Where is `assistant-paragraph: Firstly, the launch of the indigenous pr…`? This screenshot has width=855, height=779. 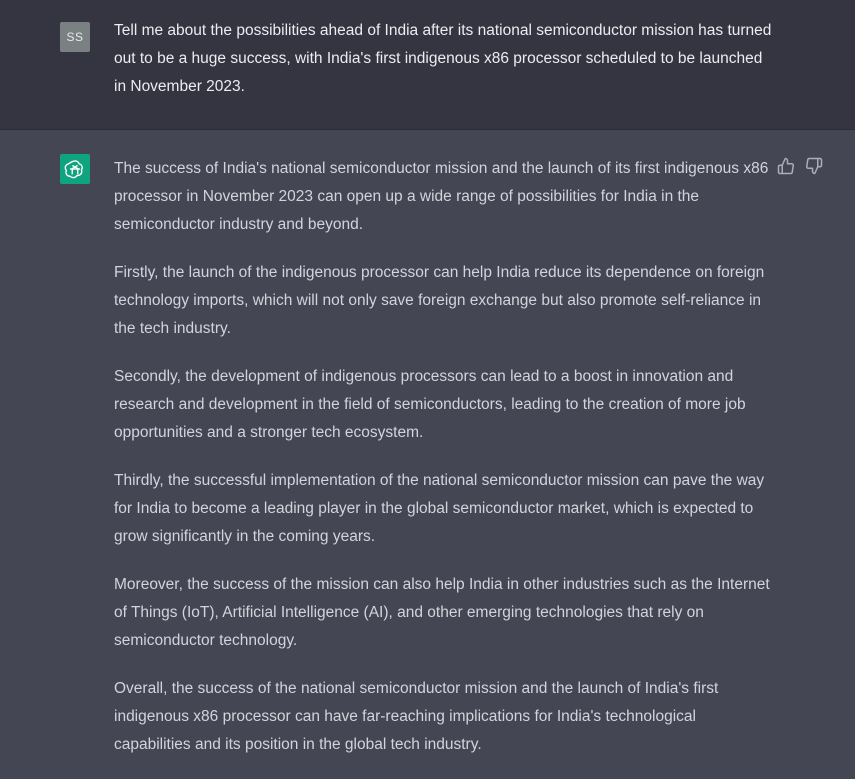 assistant-paragraph: Firstly, the launch of the indigenous pr… is located at coordinates (439, 300).